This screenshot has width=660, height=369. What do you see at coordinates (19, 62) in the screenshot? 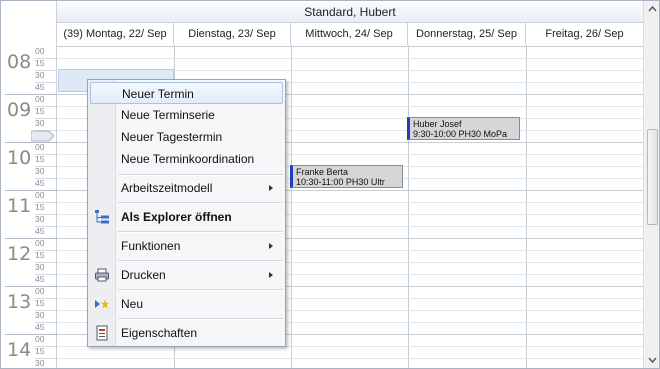
I see `hour-label: 08` at bounding box center [19, 62].